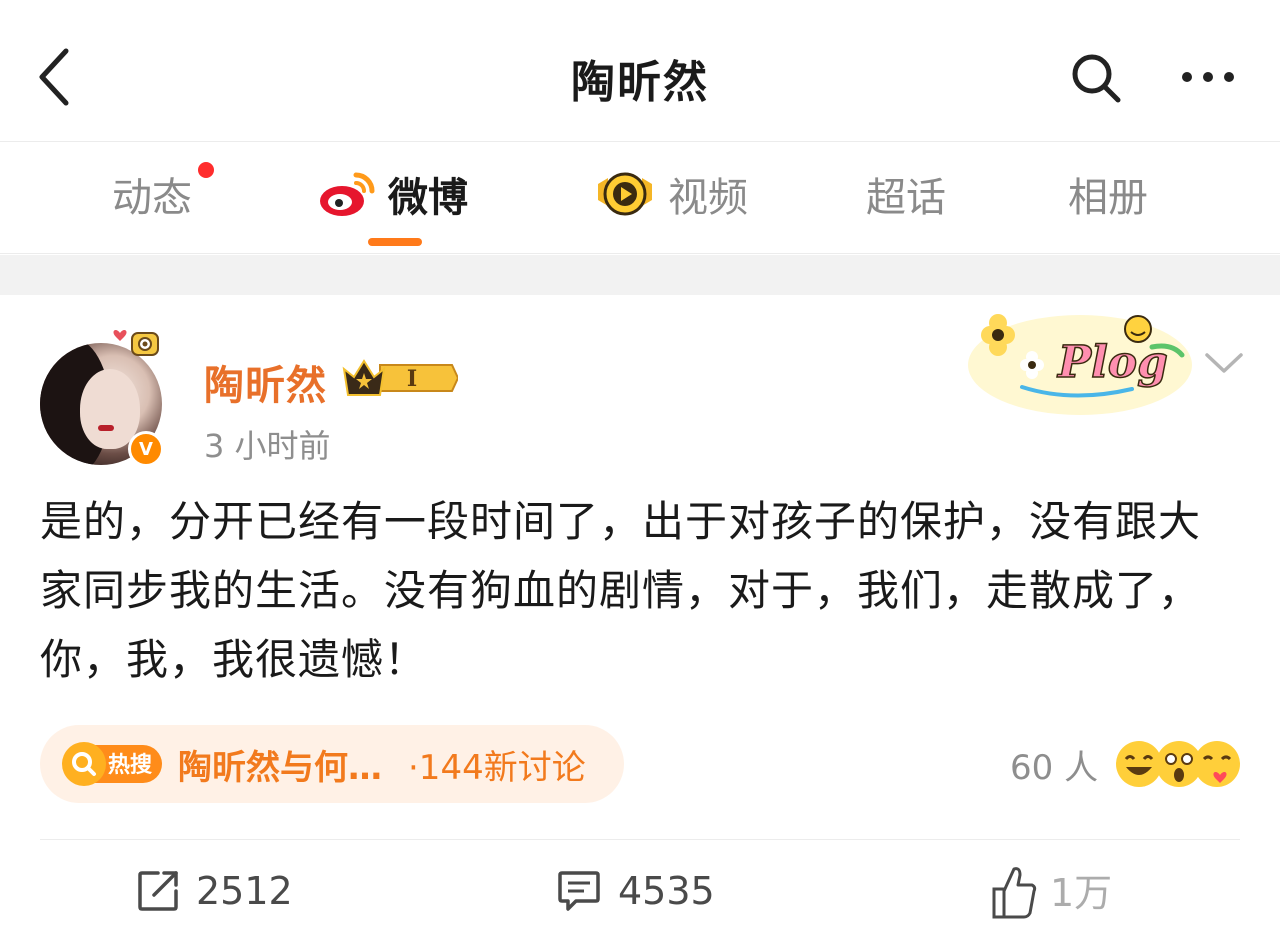  What do you see at coordinates (158, 891) in the screenshot?
I see `repost-icon` at bounding box center [158, 891].